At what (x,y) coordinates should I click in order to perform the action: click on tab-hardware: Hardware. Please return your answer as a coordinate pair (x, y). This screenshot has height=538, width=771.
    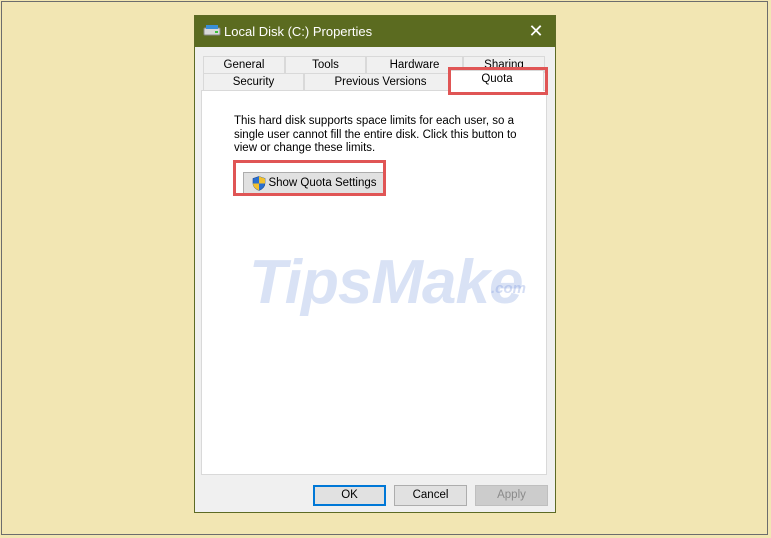
    Looking at the image, I should click on (414, 64).